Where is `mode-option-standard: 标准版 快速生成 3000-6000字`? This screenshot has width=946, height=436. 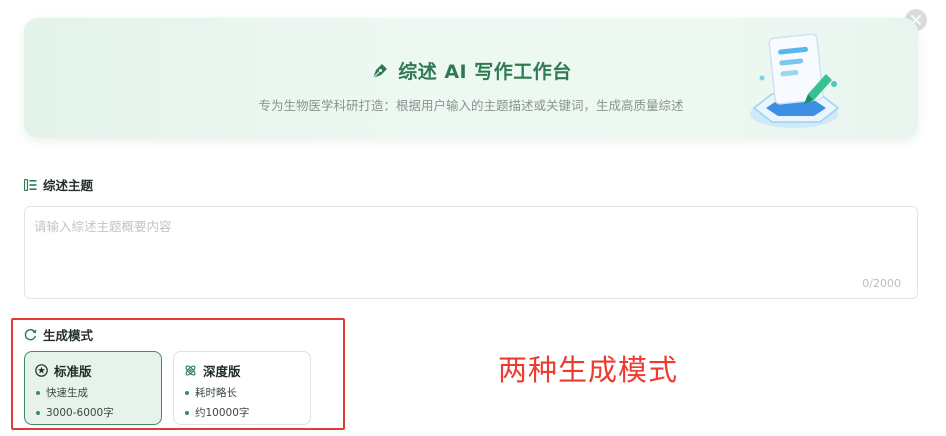
mode-option-standard: 标准版 快速生成 3000-6000字 is located at coordinates (93, 388).